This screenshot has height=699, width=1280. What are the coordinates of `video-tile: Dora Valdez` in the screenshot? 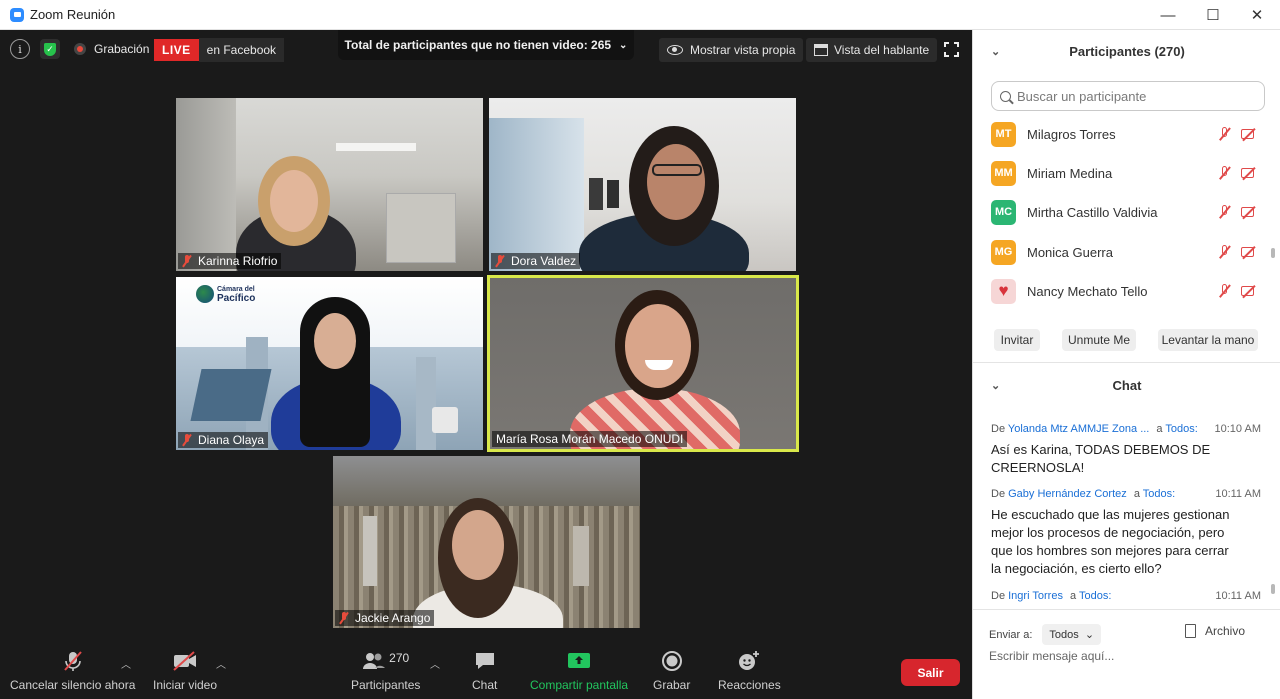 It's located at (642, 184).